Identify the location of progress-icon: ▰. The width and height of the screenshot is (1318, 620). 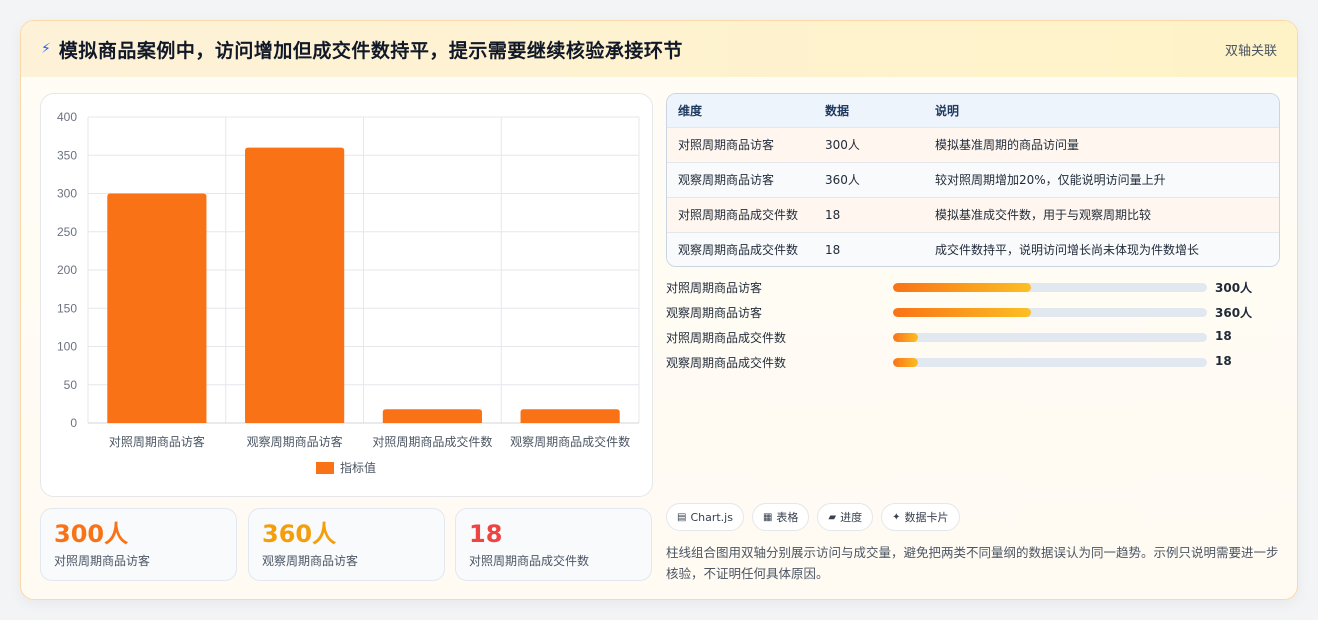
(832, 517).